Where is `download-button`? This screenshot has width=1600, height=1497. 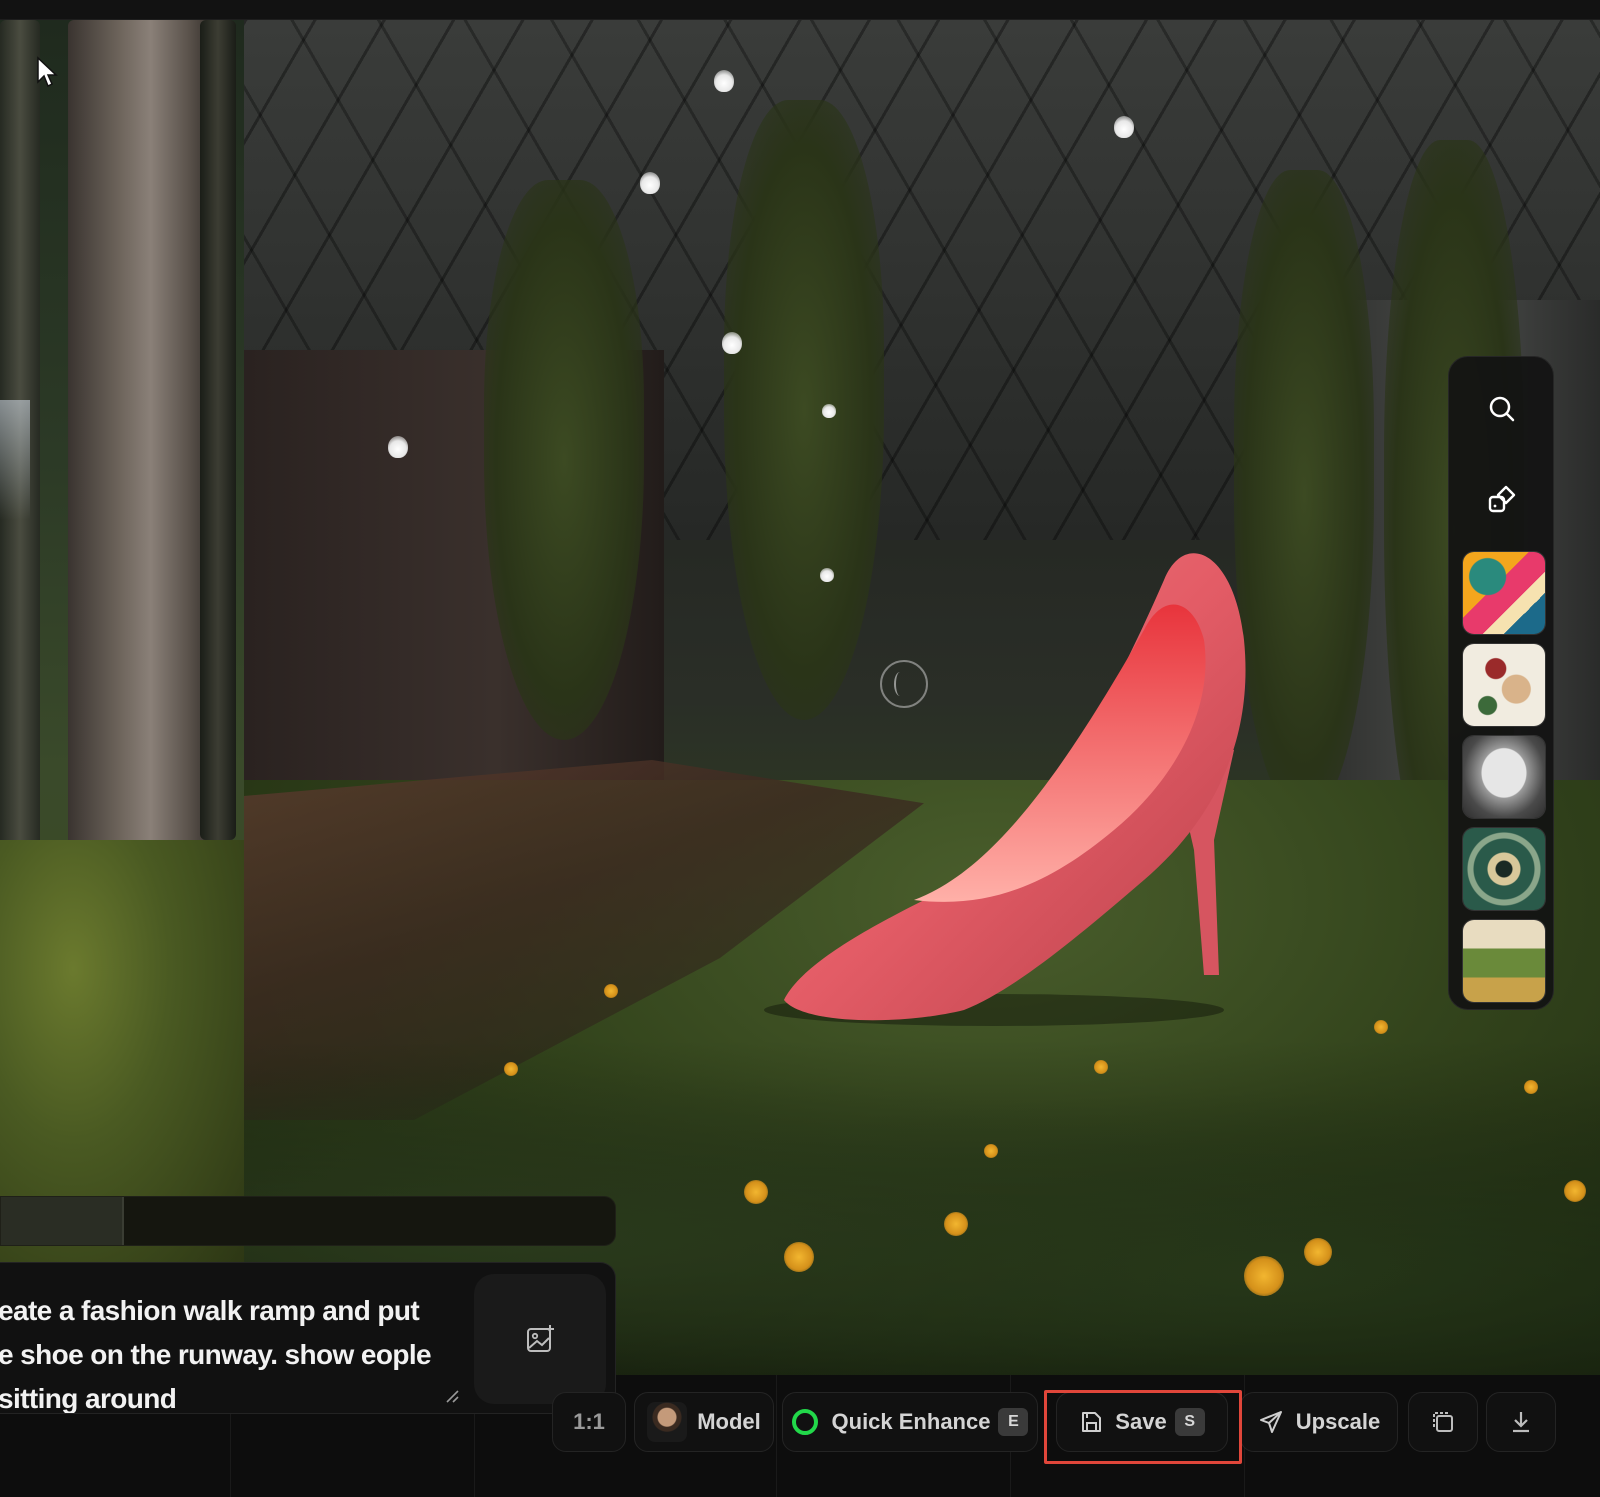
download-button is located at coordinates (1521, 1422).